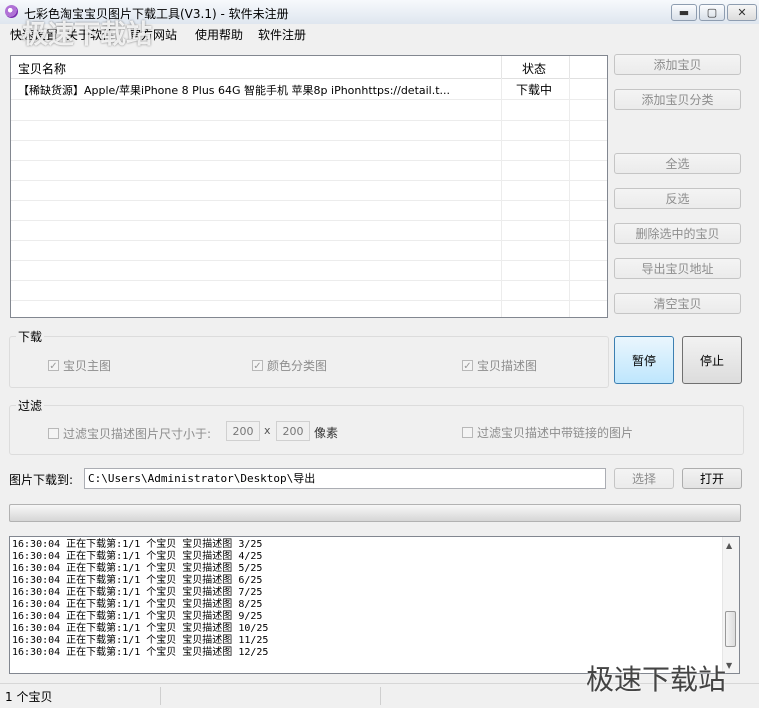 The width and height of the screenshot is (759, 708). I want to click on log-line: 16:30:04 正在下载第:1/1 个宝贝 宝贝描述图 3/25, so click(137, 544).